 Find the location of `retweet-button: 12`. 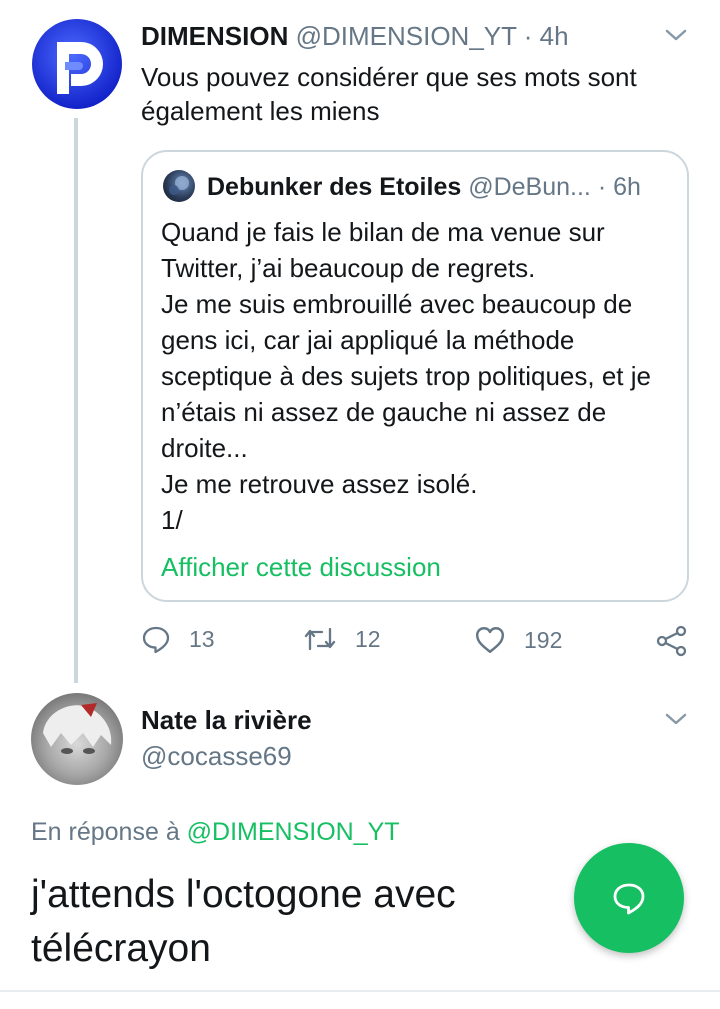

retweet-button: 12 is located at coordinates (342, 639).